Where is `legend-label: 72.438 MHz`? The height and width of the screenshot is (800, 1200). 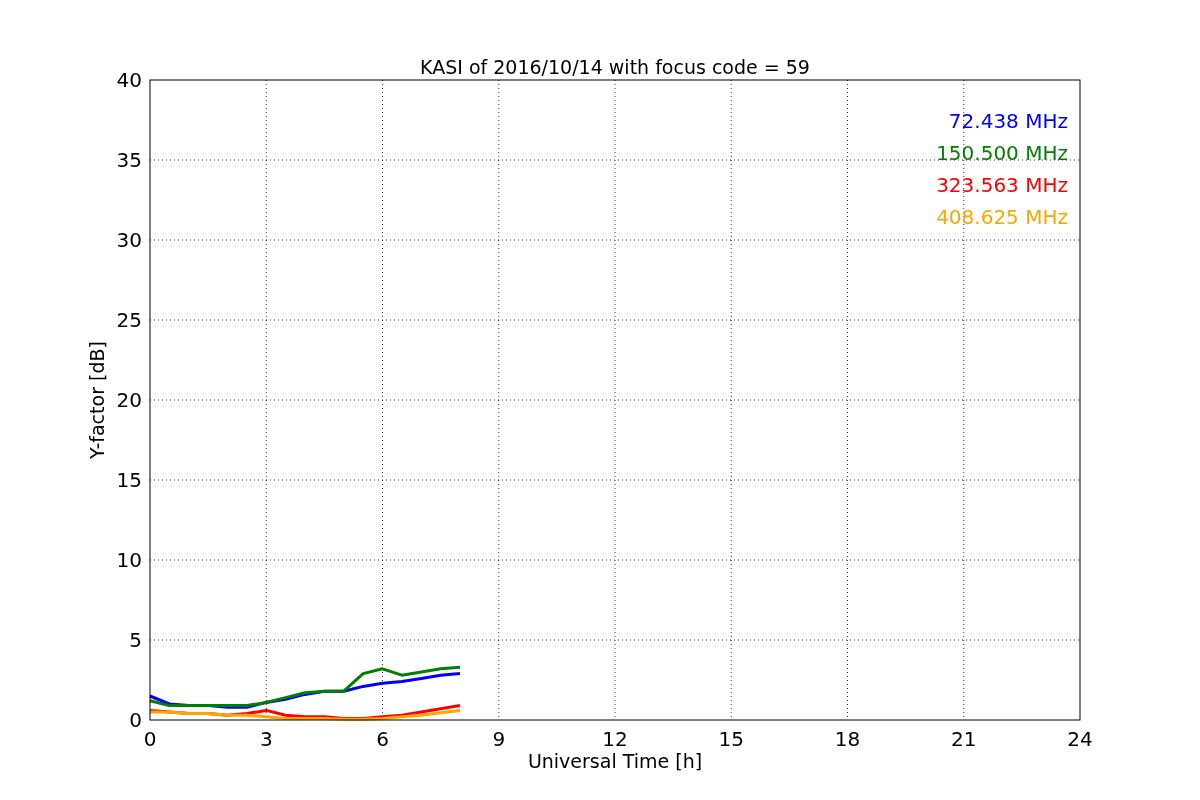 legend-label: 72.438 MHz is located at coordinates (1008, 121).